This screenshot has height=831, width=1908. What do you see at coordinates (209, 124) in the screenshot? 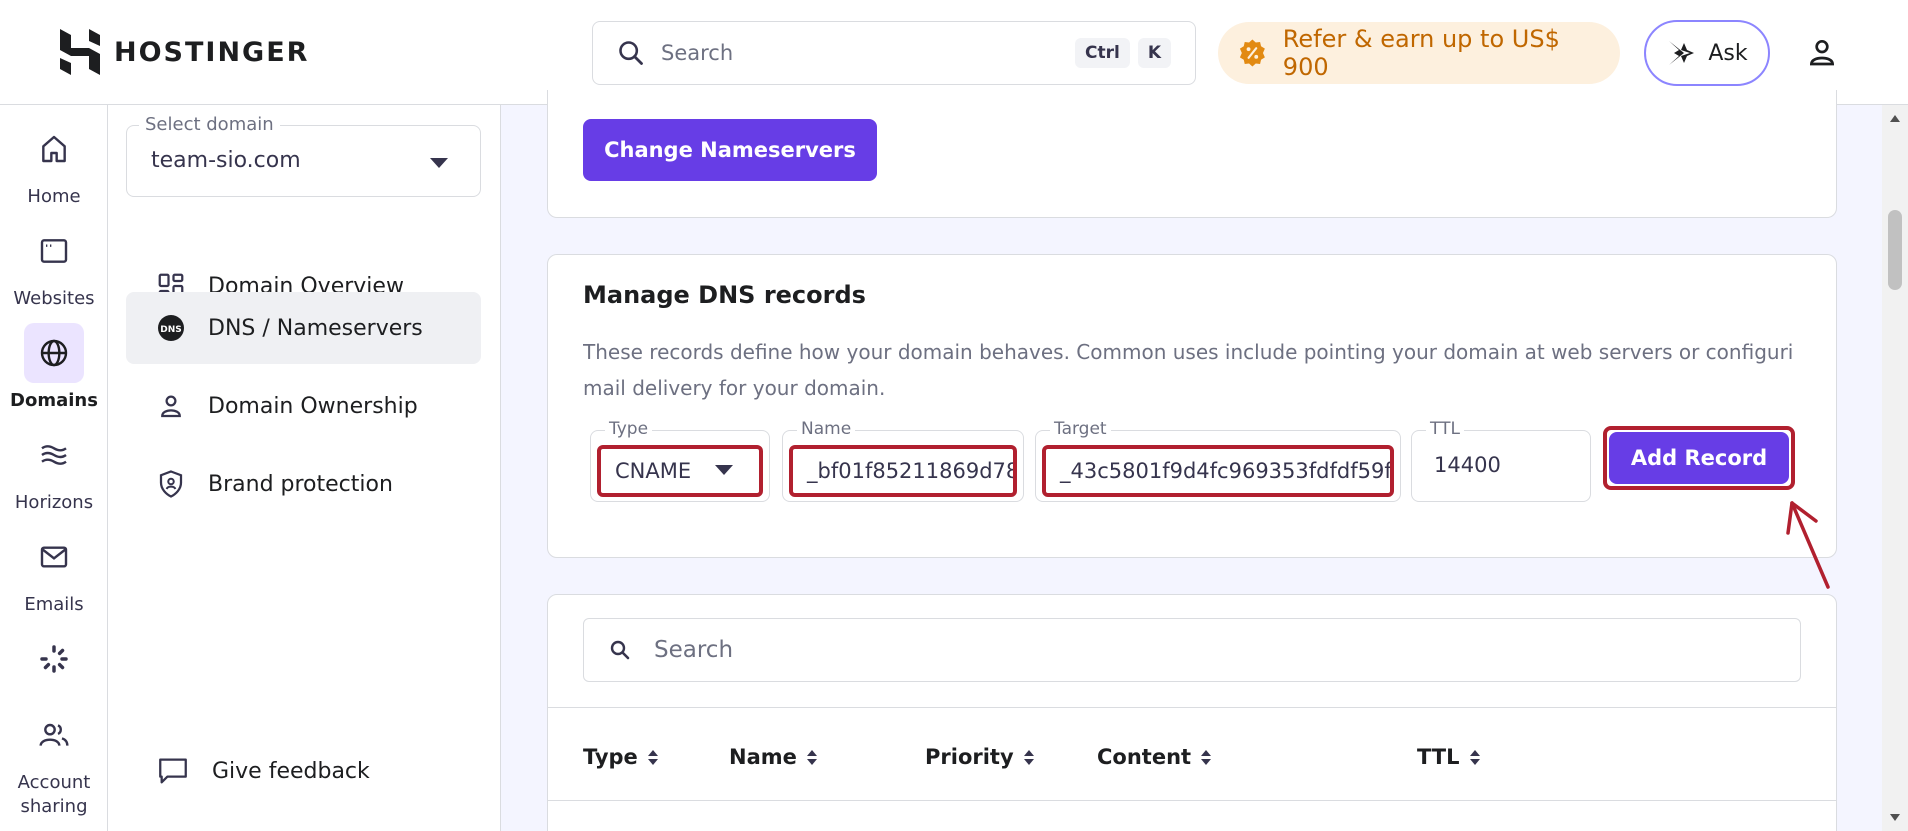
I see `select-domain-label: Select domain` at bounding box center [209, 124].